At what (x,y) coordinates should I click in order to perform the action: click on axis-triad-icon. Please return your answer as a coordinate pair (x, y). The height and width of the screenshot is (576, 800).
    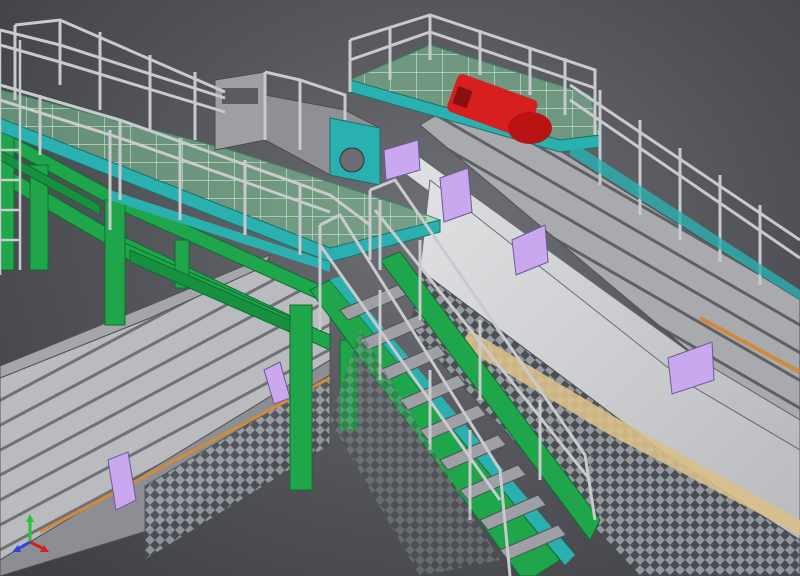
    Looking at the image, I should click on (30, 534).